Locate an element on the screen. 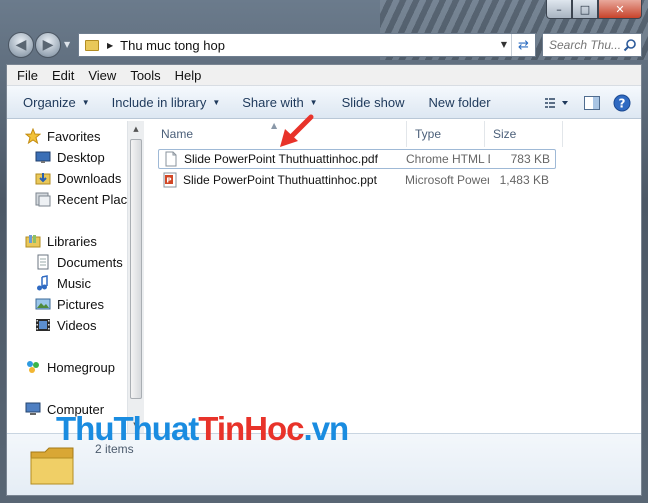 The height and width of the screenshot is (503, 648). svg-text: P is located at coordinates (168, 181).